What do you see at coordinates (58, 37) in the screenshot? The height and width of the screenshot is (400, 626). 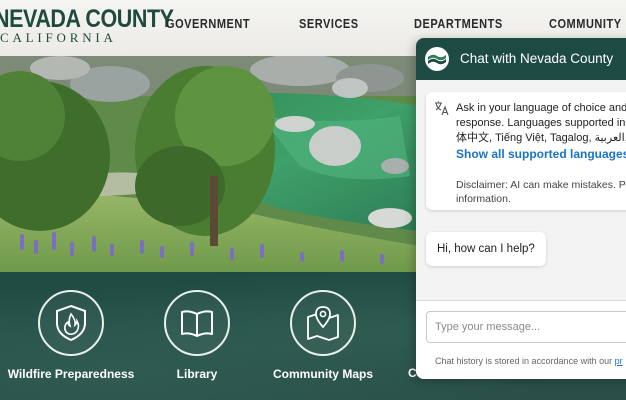 I see `logo-subtitle: CALIFORNIA` at bounding box center [58, 37].